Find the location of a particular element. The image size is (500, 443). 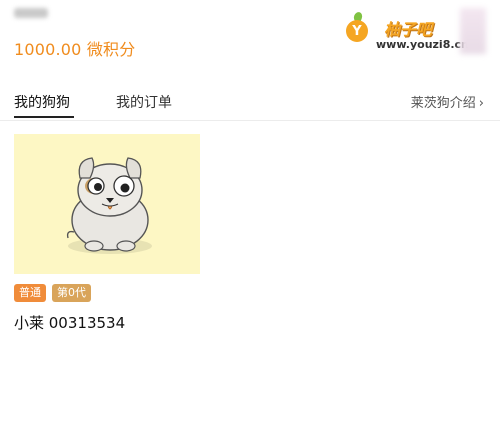

dog-badges: 普通 第0代 is located at coordinates (52, 293).